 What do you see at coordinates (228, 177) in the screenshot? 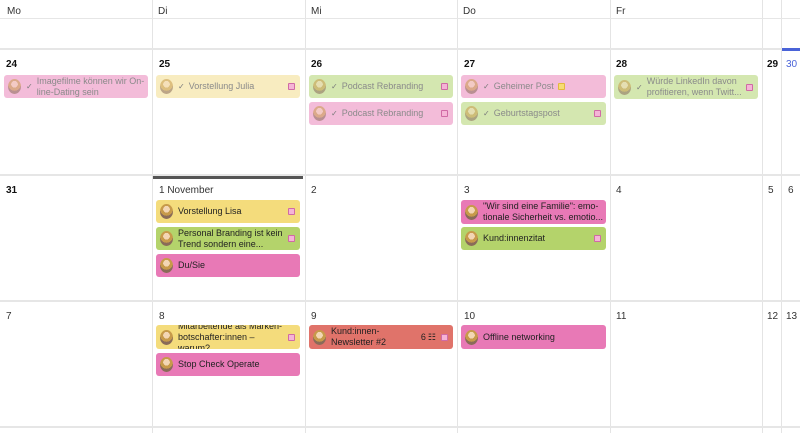
I see `month-start-indicator` at bounding box center [228, 177].